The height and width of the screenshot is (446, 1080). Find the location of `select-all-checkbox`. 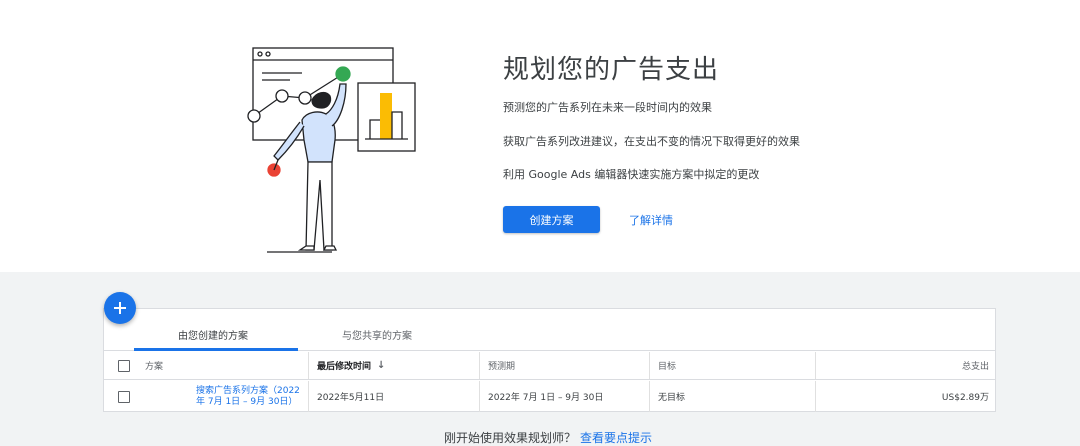

select-all-checkbox is located at coordinates (124, 365).